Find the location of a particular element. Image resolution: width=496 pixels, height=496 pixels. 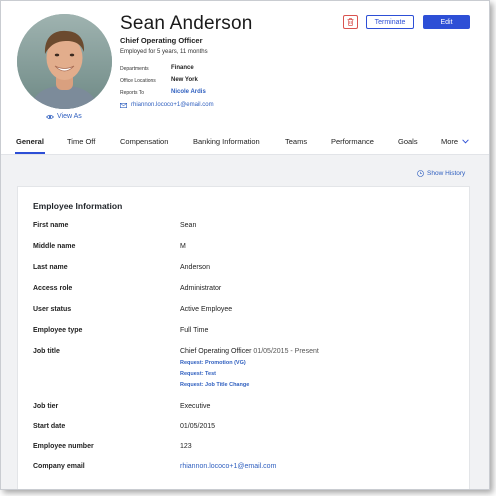

employee-number-label: Employee number is located at coordinates (63, 446).